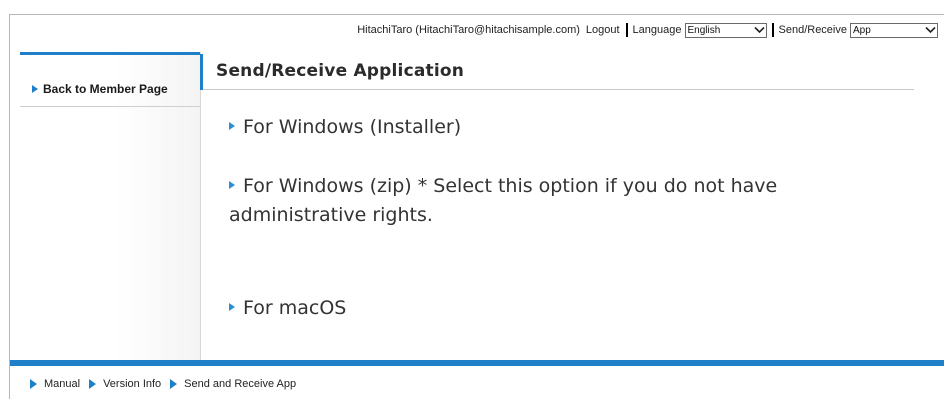  Describe the element at coordinates (240, 384) in the screenshot. I see `footer-link-label: Send and Receive App` at that location.